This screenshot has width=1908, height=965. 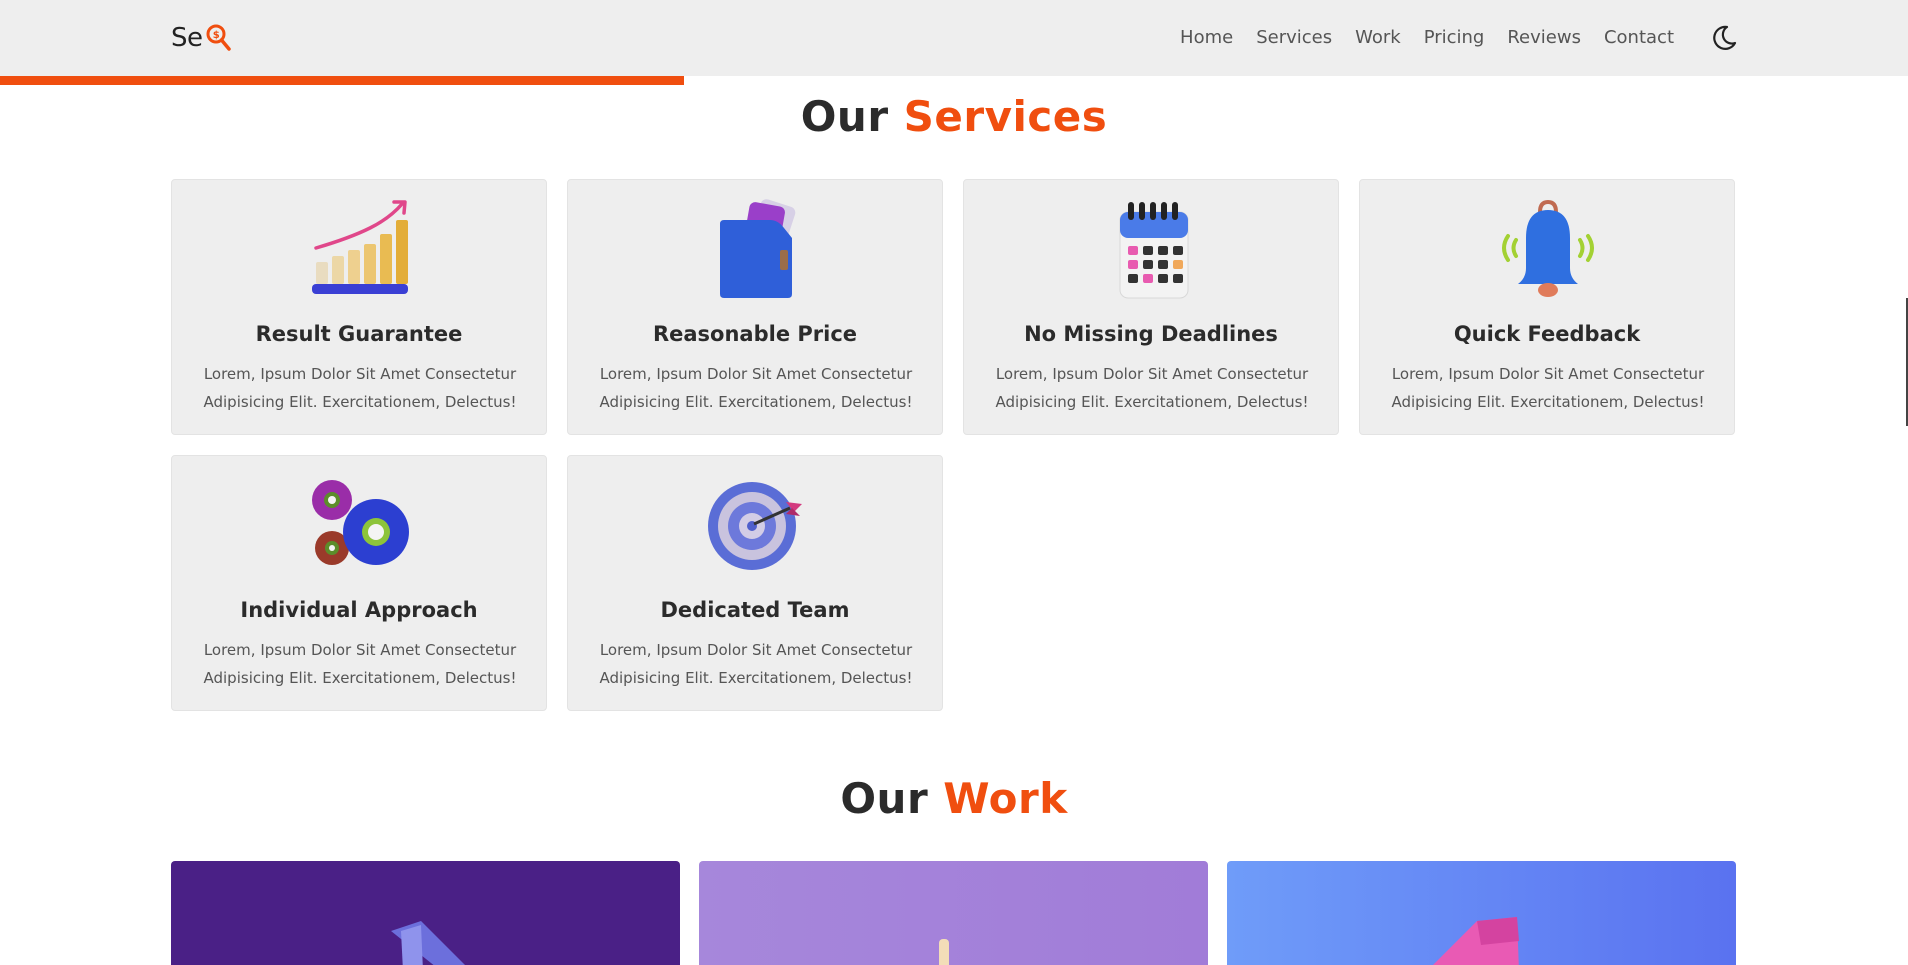 What do you see at coordinates (342, 80) in the screenshot?
I see `scroll-progress-bar` at bounding box center [342, 80].